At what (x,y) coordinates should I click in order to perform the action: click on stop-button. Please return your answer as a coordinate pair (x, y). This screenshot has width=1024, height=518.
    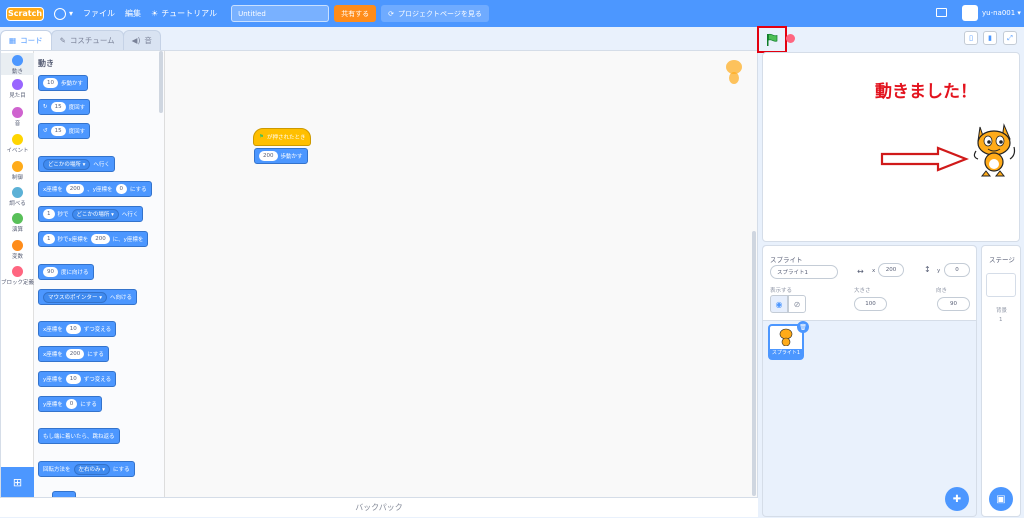
    Looking at the image, I should click on (790, 38).